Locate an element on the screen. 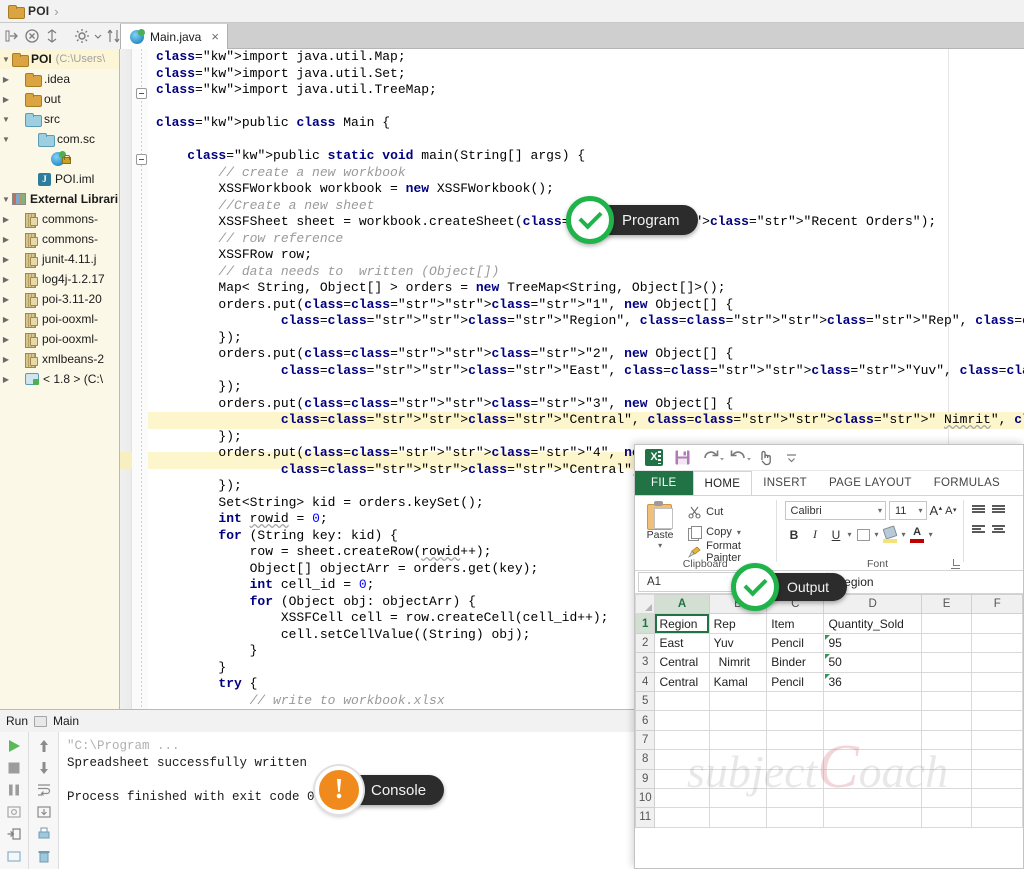  export-icon is located at coordinates (44, 812).